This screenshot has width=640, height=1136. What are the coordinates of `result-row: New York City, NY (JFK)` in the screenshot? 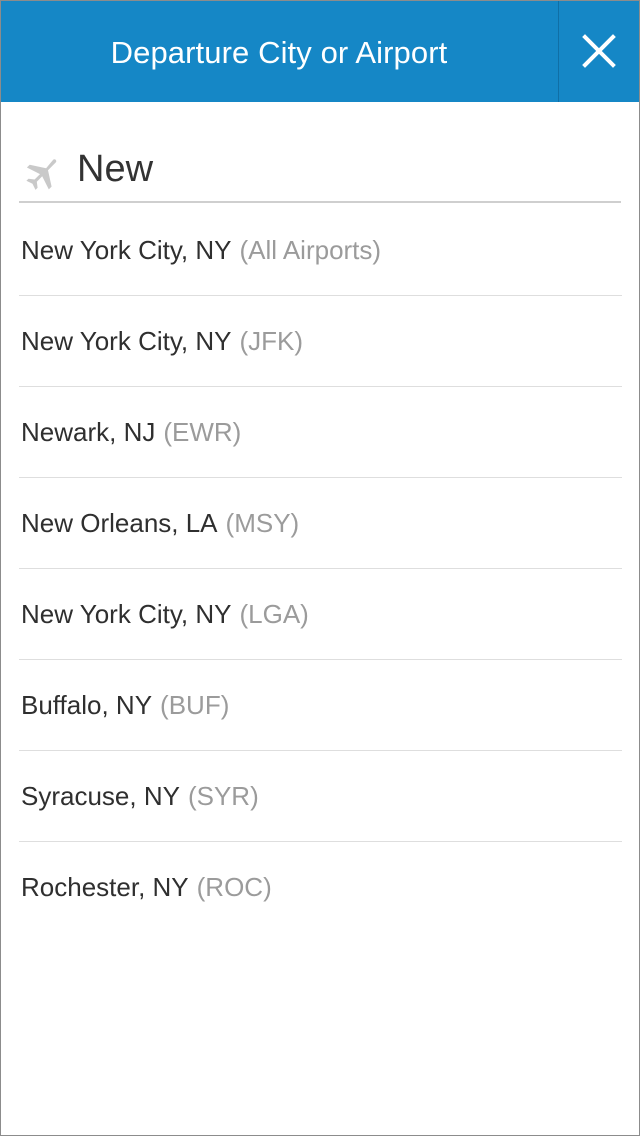 It's located at (320, 341).